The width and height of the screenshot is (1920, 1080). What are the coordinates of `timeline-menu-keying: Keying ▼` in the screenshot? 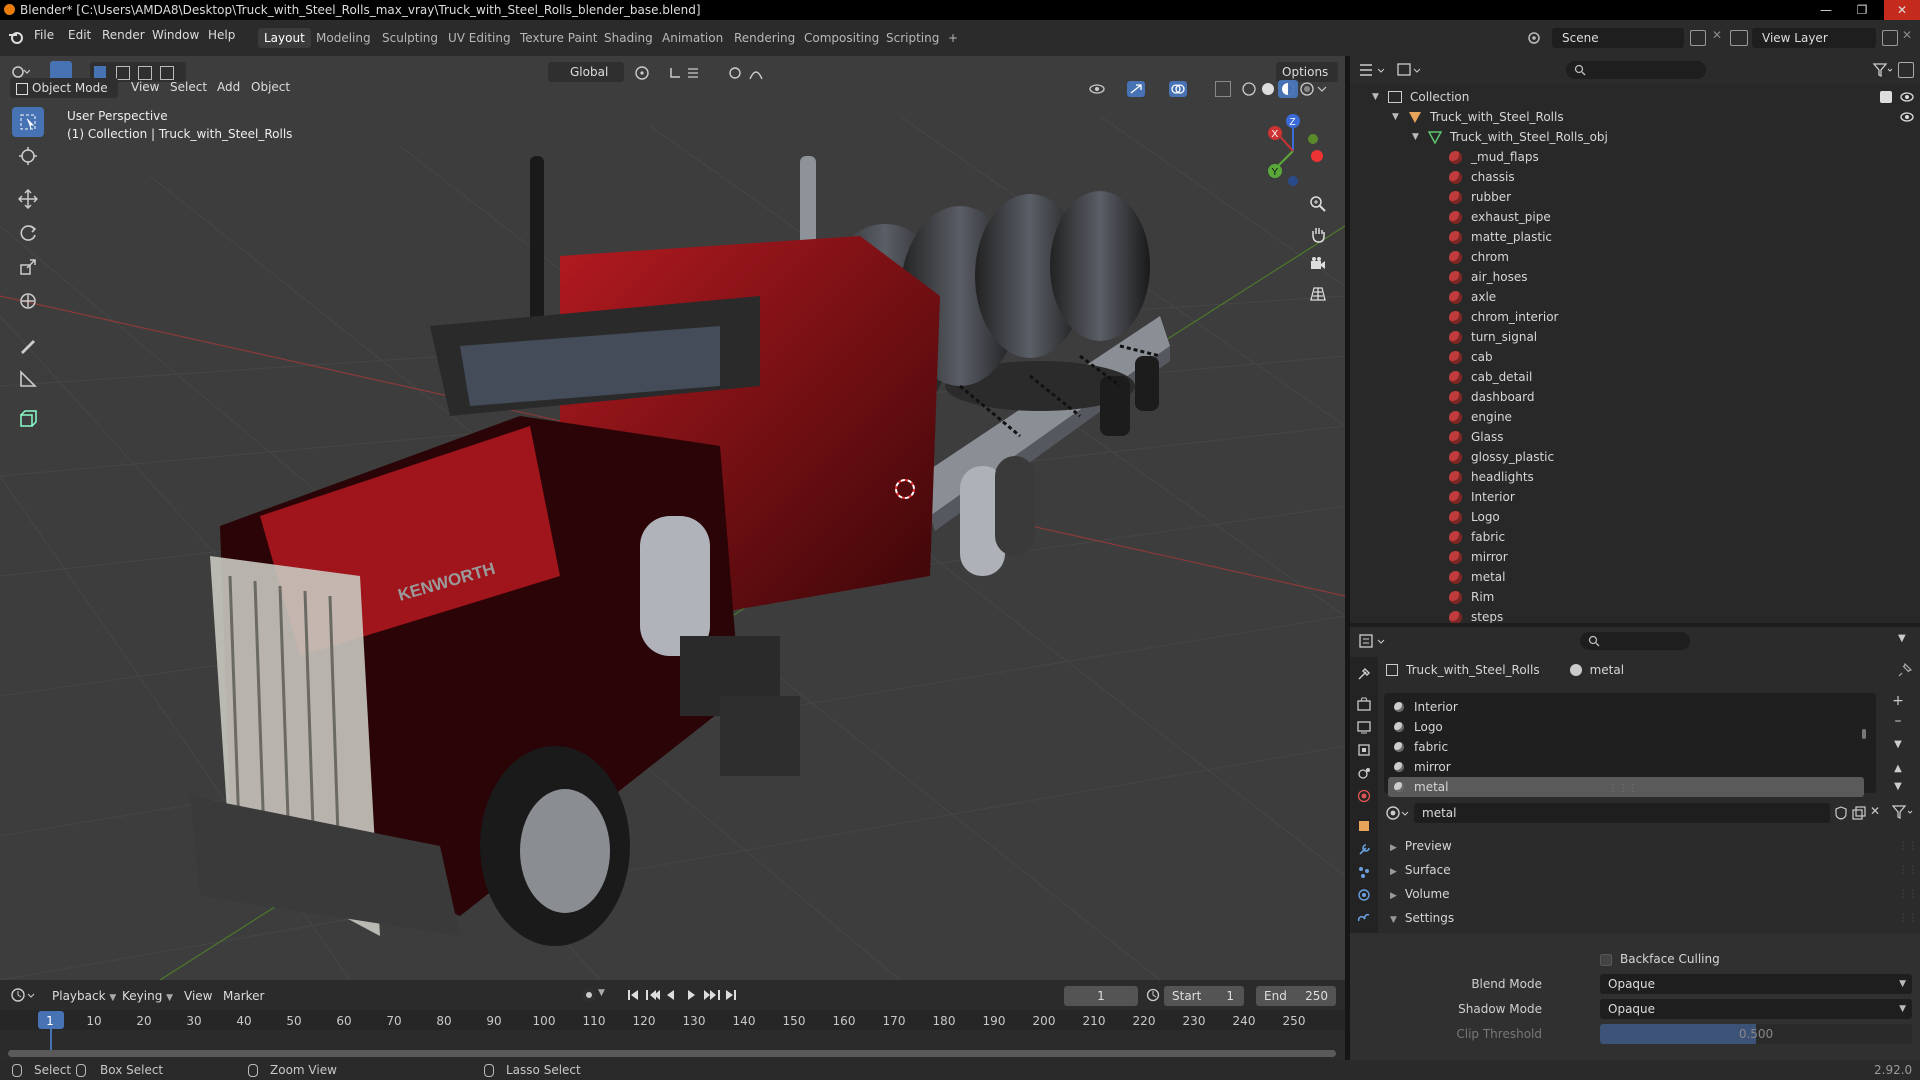 It's located at (147, 996).